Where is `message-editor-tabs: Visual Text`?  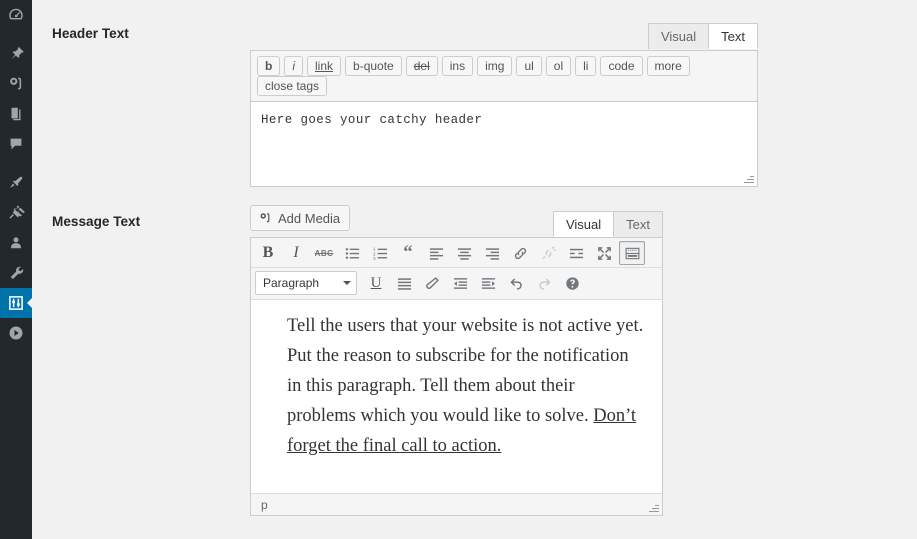 message-editor-tabs: Visual Text is located at coordinates (573, 224).